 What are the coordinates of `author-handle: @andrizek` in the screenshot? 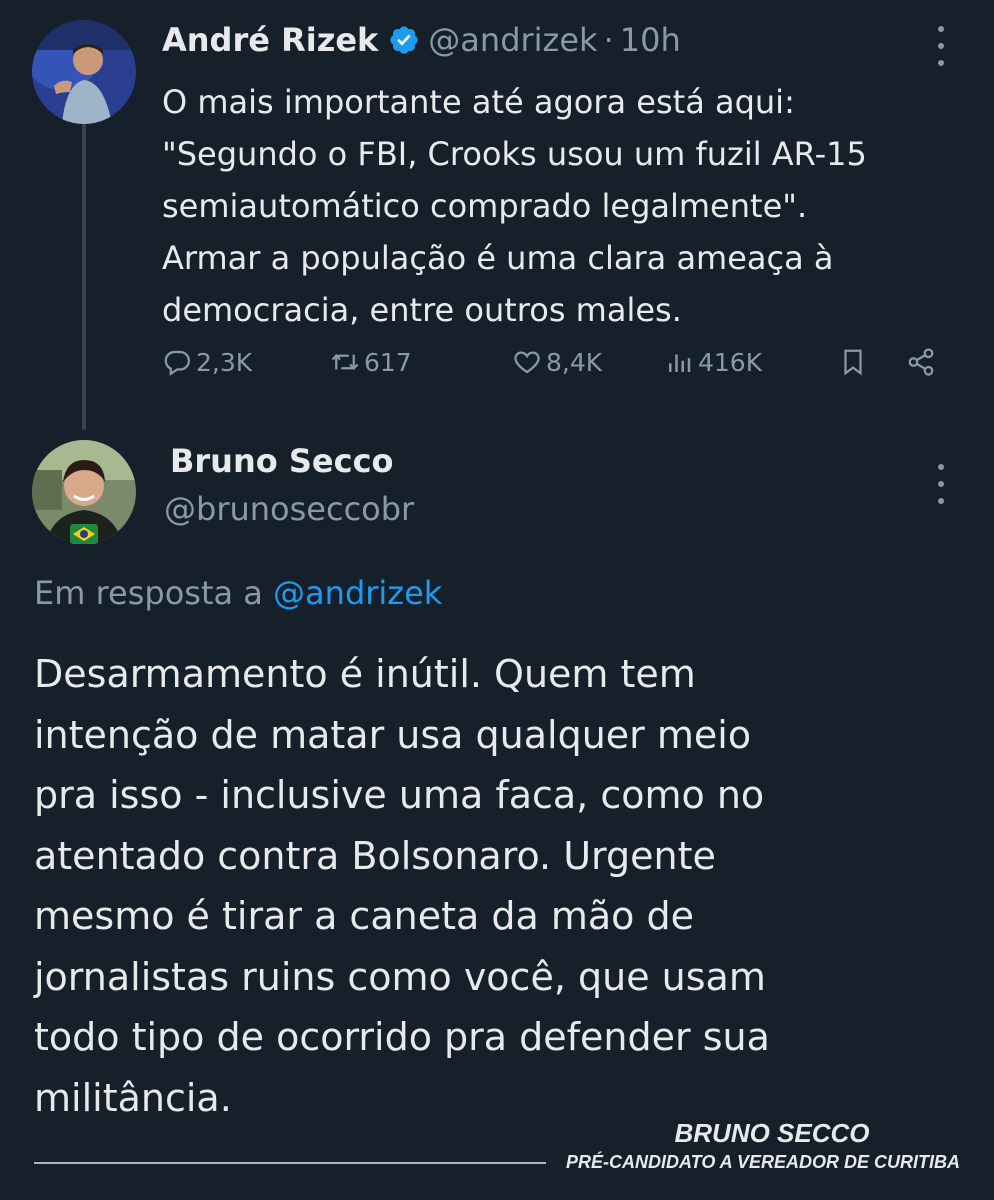 It's located at (512, 40).